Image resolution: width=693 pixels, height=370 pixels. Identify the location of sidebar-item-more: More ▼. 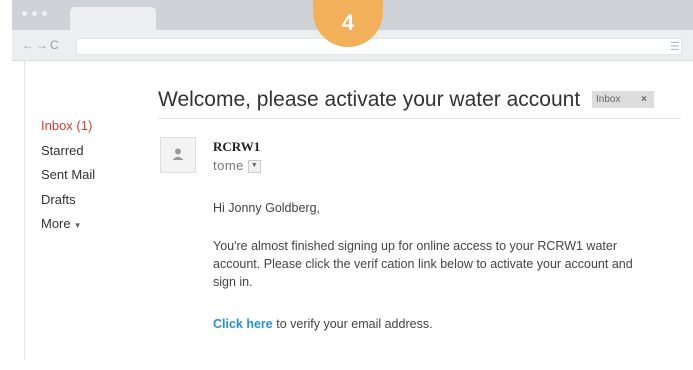
(68, 228).